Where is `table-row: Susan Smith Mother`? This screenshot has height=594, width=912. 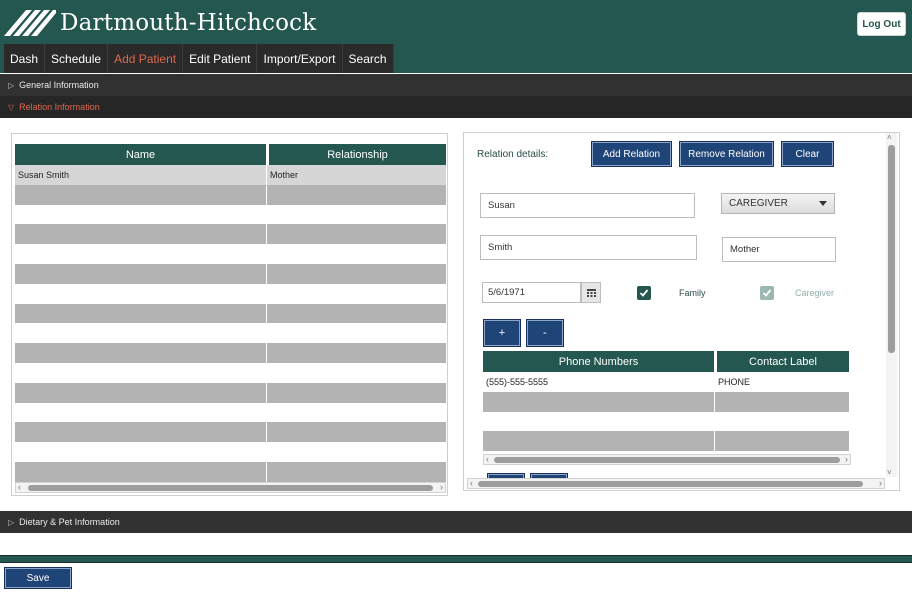 table-row: Susan Smith Mother is located at coordinates (230, 175).